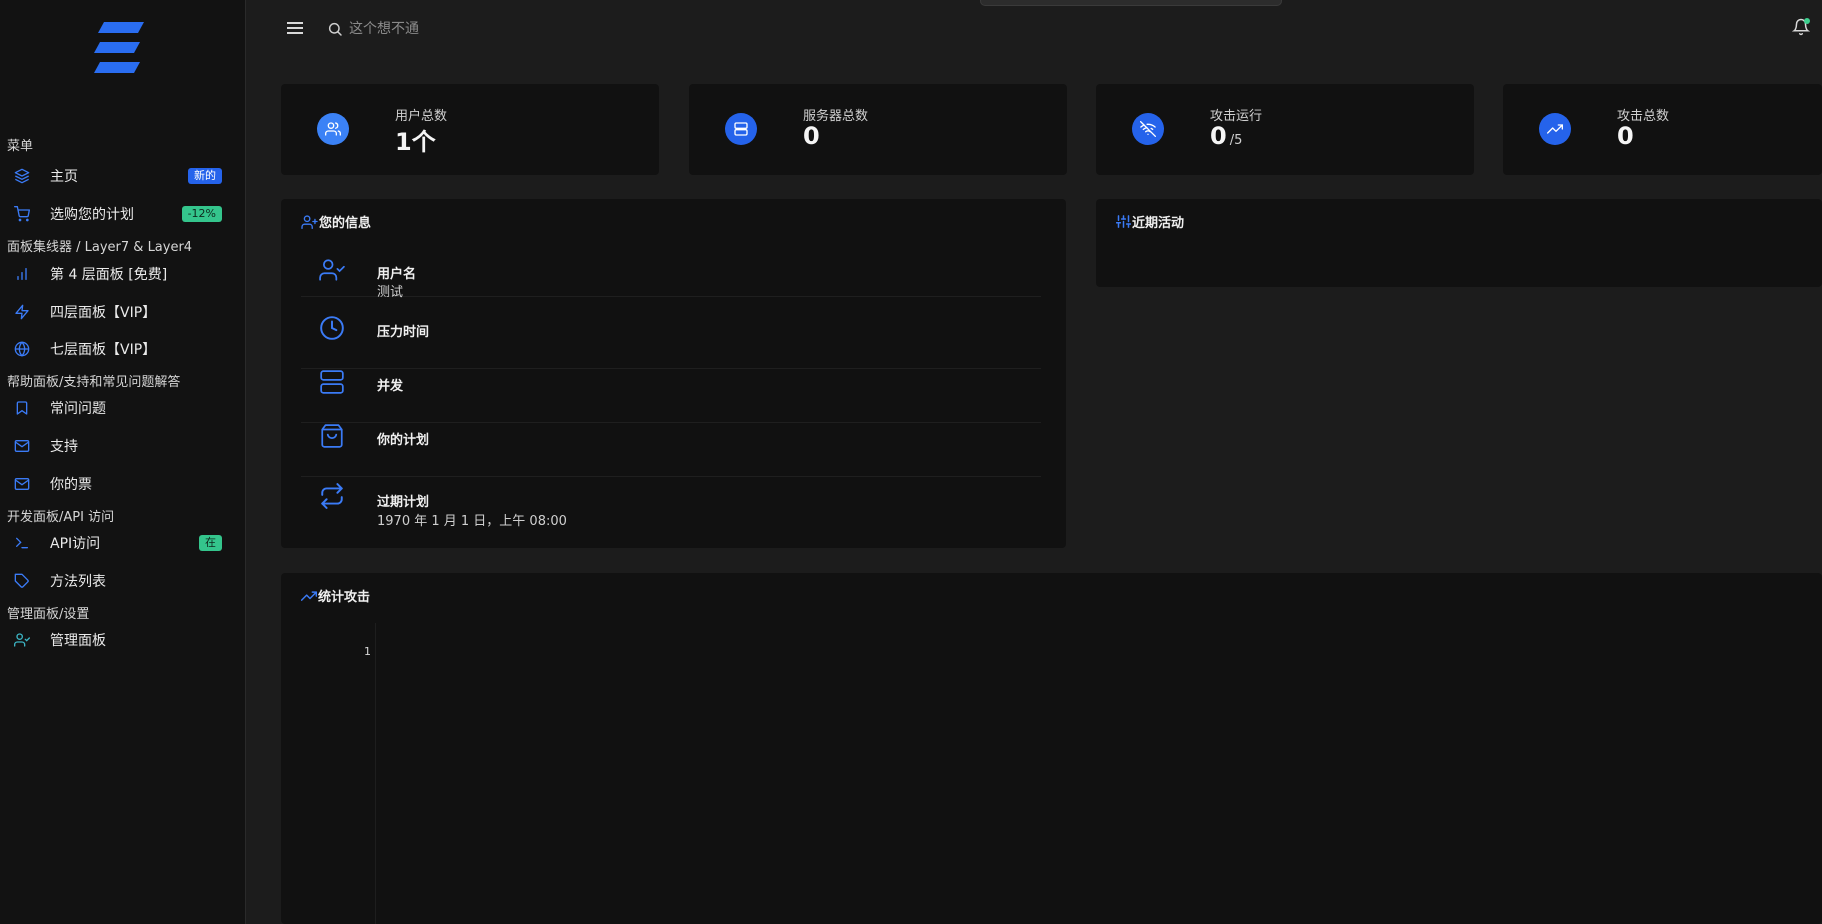 The width and height of the screenshot is (1822, 924). Describe the element at coordinates (109, 275) in the screenshot. I see `sidebar-item-label: 第 4 层面板 [免费]` at that location.